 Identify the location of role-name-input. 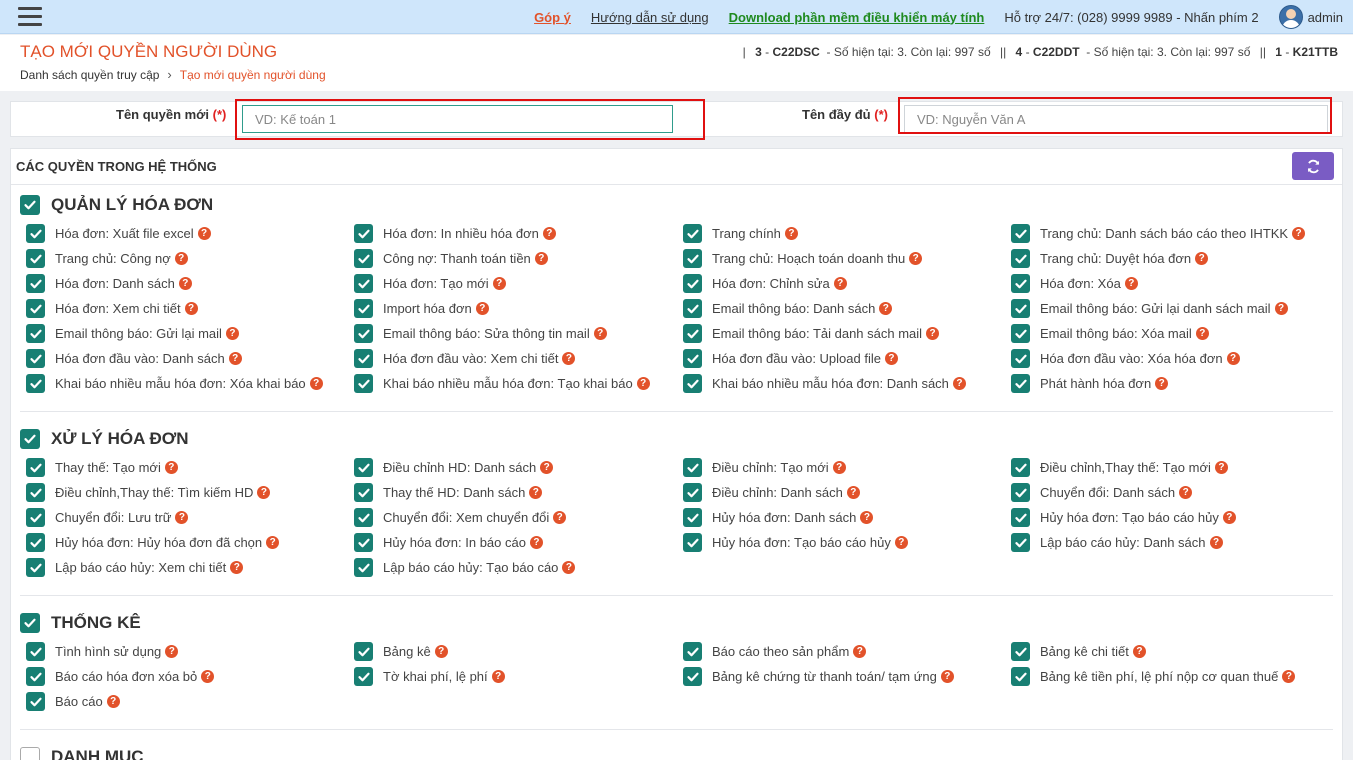
(457, 119).